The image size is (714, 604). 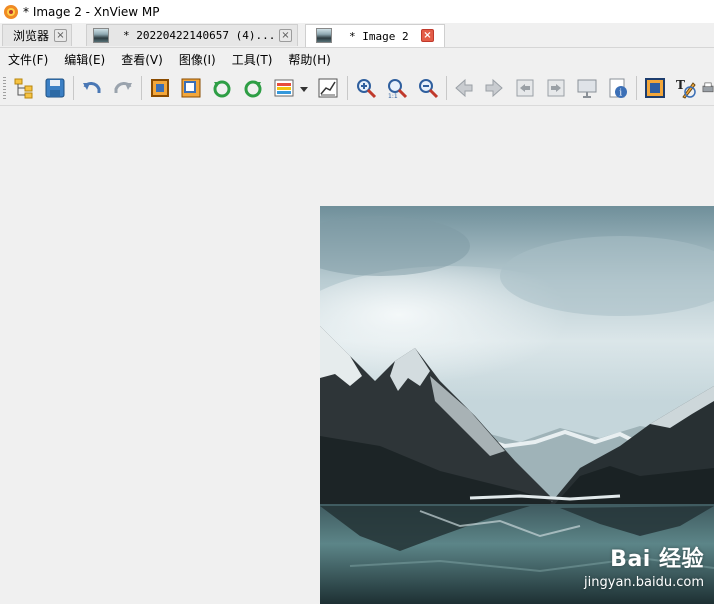 What do you see at coordinates (357, 11) in the screenshot?
I see `title-bar: * Image 2 - XnView MP` at bounding box center [357, 11].